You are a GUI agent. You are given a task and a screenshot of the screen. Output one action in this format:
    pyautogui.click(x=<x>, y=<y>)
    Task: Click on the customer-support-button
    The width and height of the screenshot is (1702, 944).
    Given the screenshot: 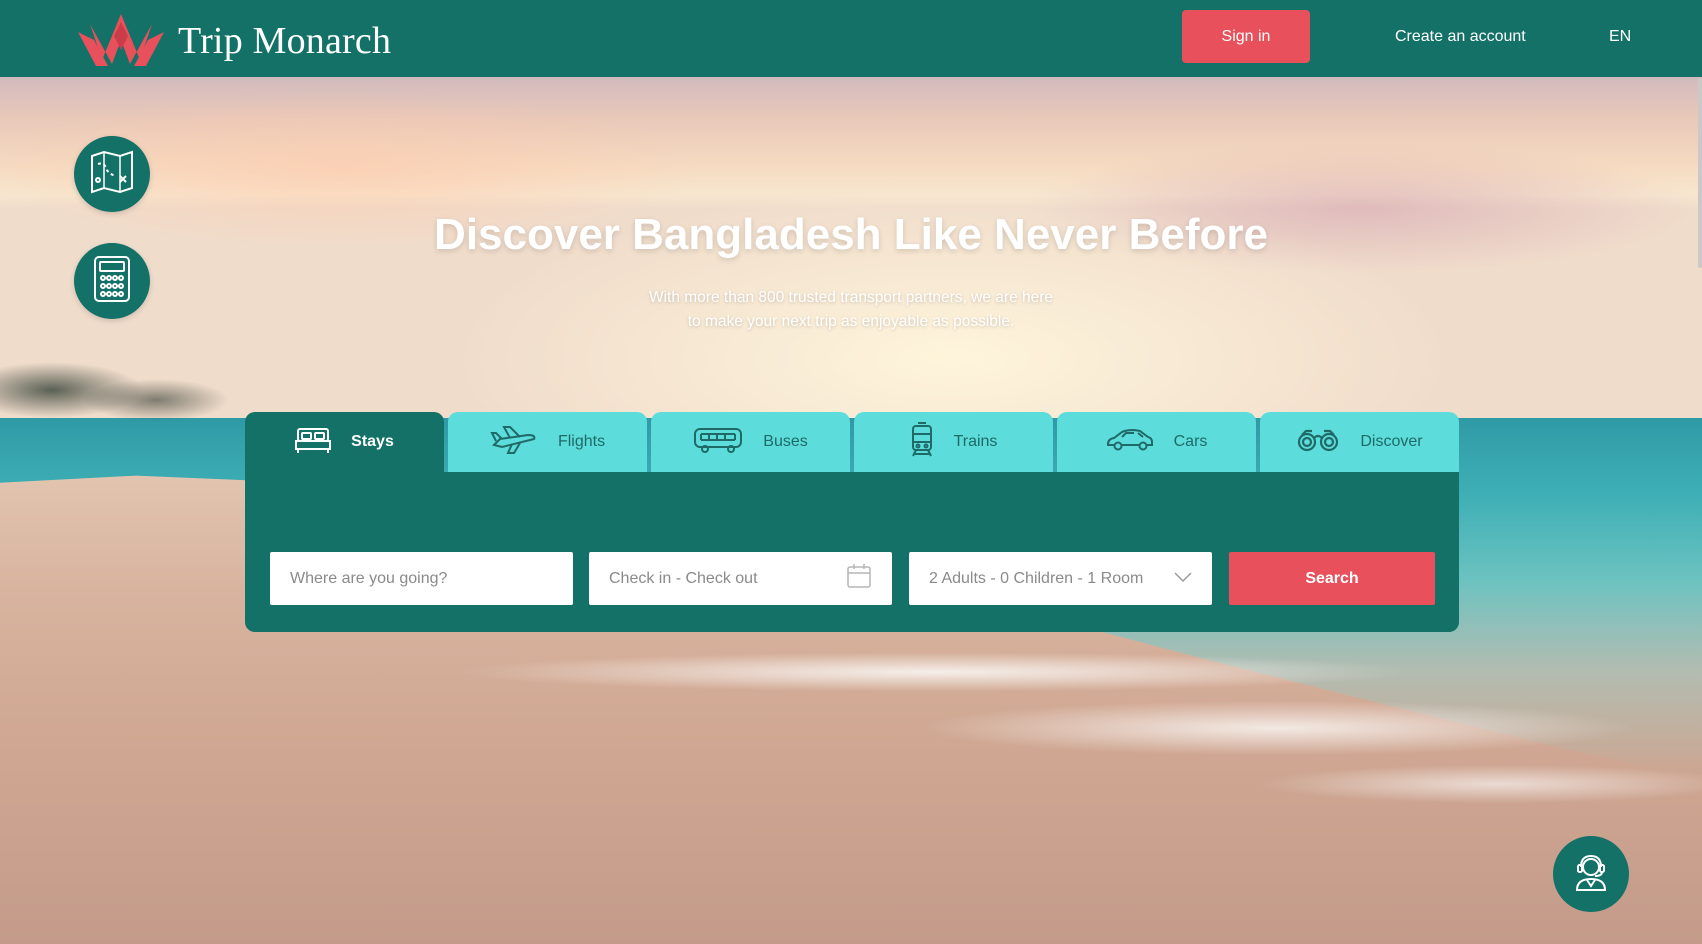 What is the action you would take?
    pyautogui.click(x=1591, y=874)
    